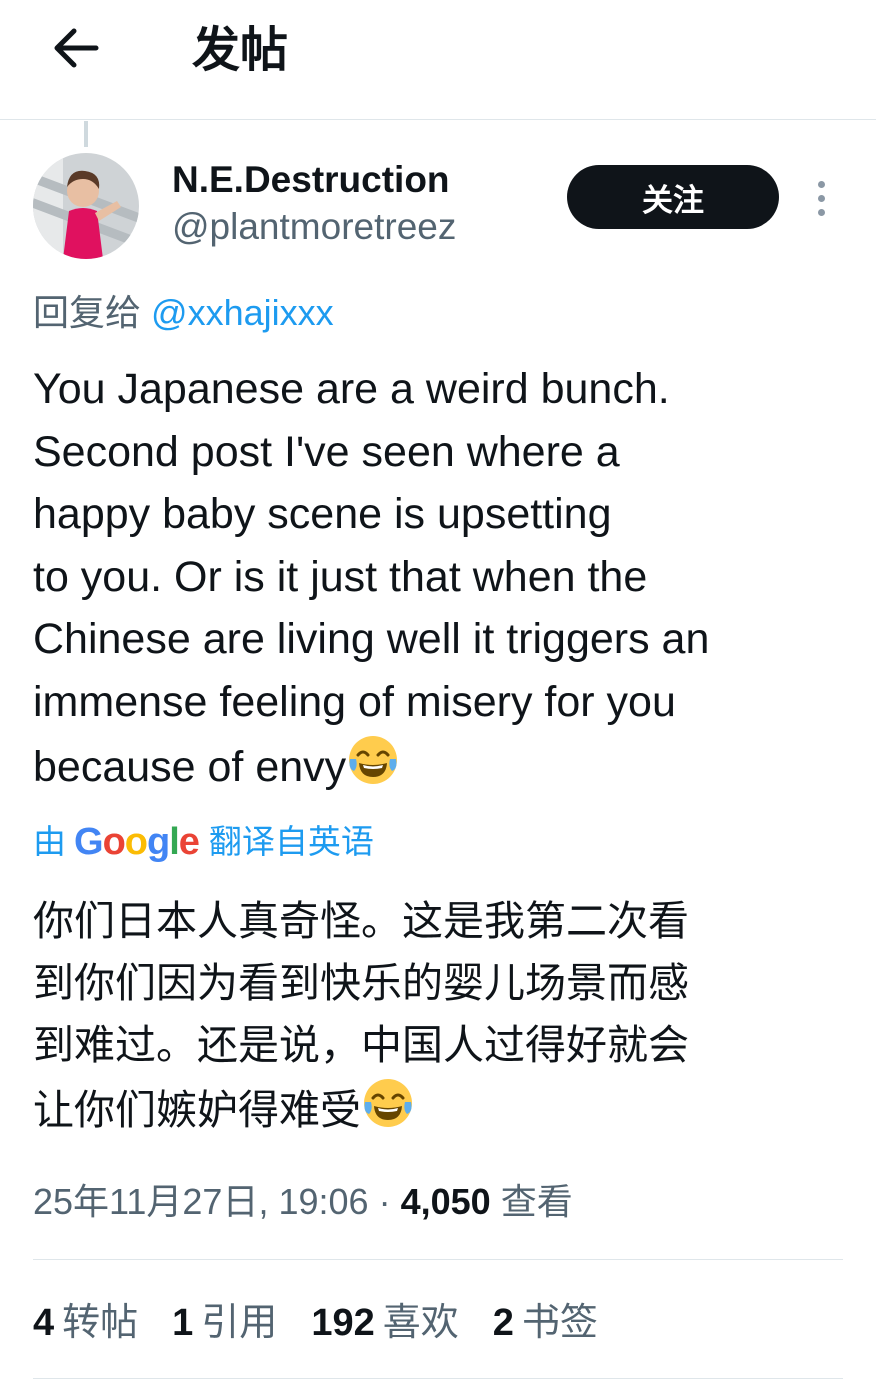  I want to click on translation-by: 由, so click(49, 841).